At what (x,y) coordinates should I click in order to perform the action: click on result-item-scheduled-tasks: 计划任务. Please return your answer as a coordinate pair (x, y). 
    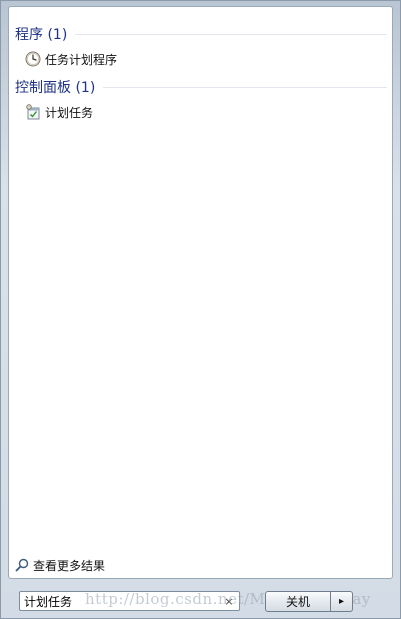
    Looking at the image, I should click on (59, 112).